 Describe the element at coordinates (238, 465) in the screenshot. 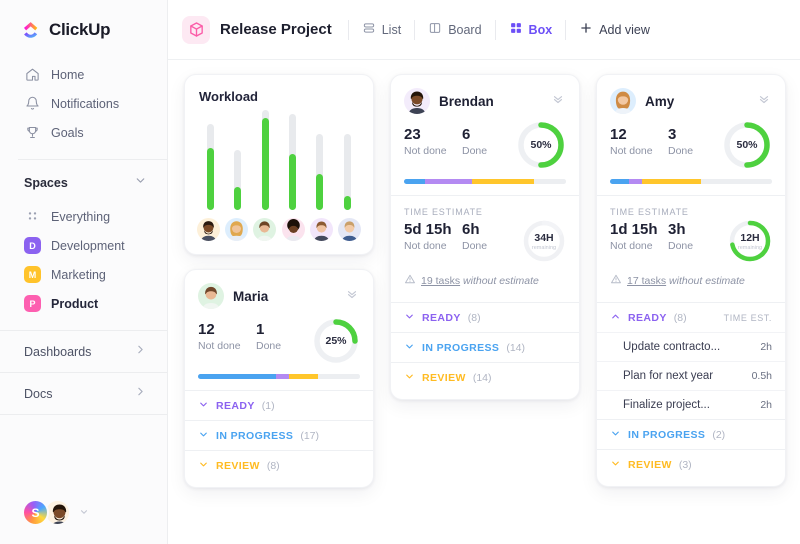

I see `status-name: REVIEW` at that location.